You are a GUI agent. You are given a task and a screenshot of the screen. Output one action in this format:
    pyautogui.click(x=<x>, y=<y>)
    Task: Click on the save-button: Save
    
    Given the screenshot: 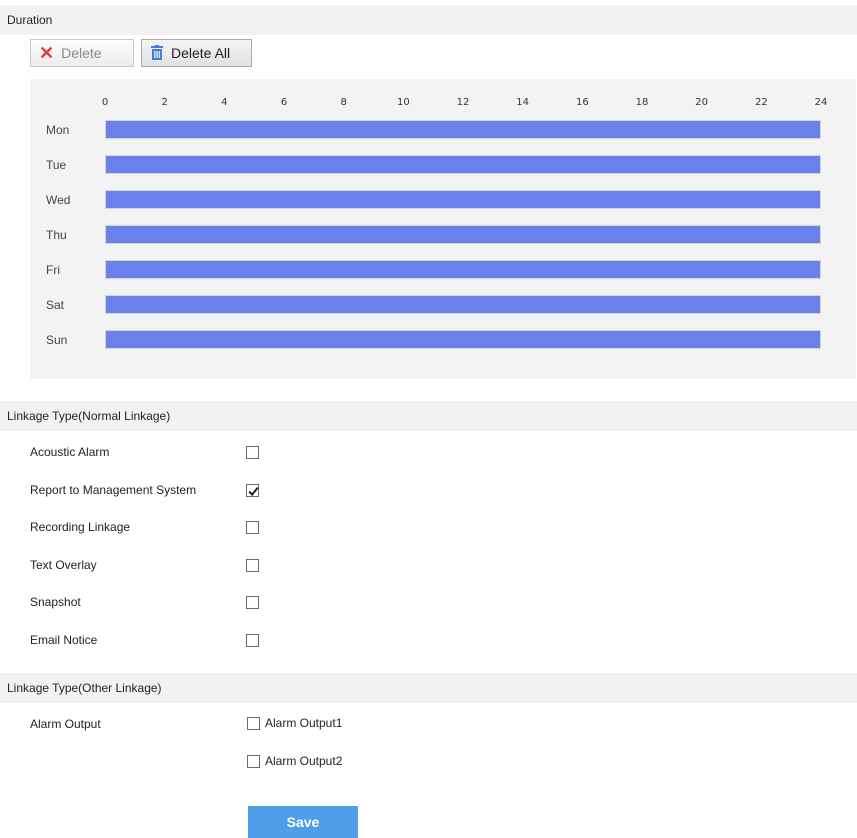 What is the action you would take?
    pyautogui.click(x=303, y=822)
    